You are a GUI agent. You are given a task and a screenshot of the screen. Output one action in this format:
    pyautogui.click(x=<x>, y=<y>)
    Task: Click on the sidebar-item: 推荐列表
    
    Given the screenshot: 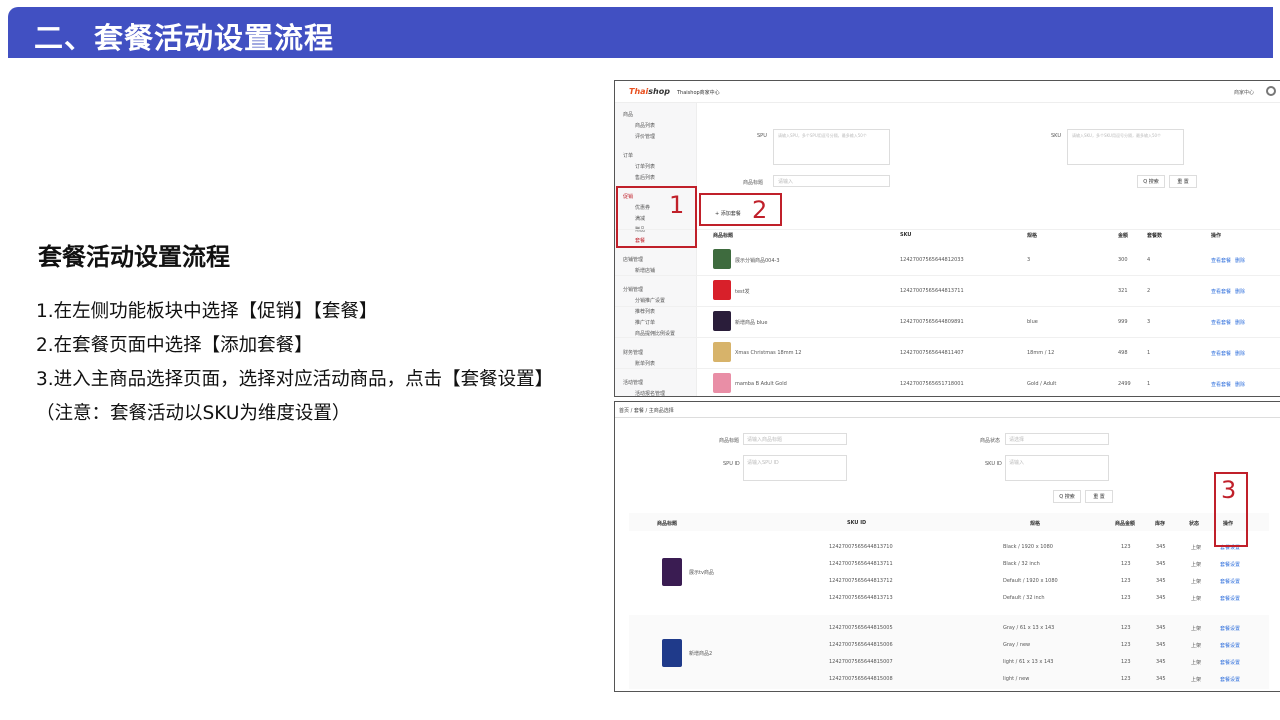 What is the action you would take?
    pyautogui.click(x=645, y=311)
    